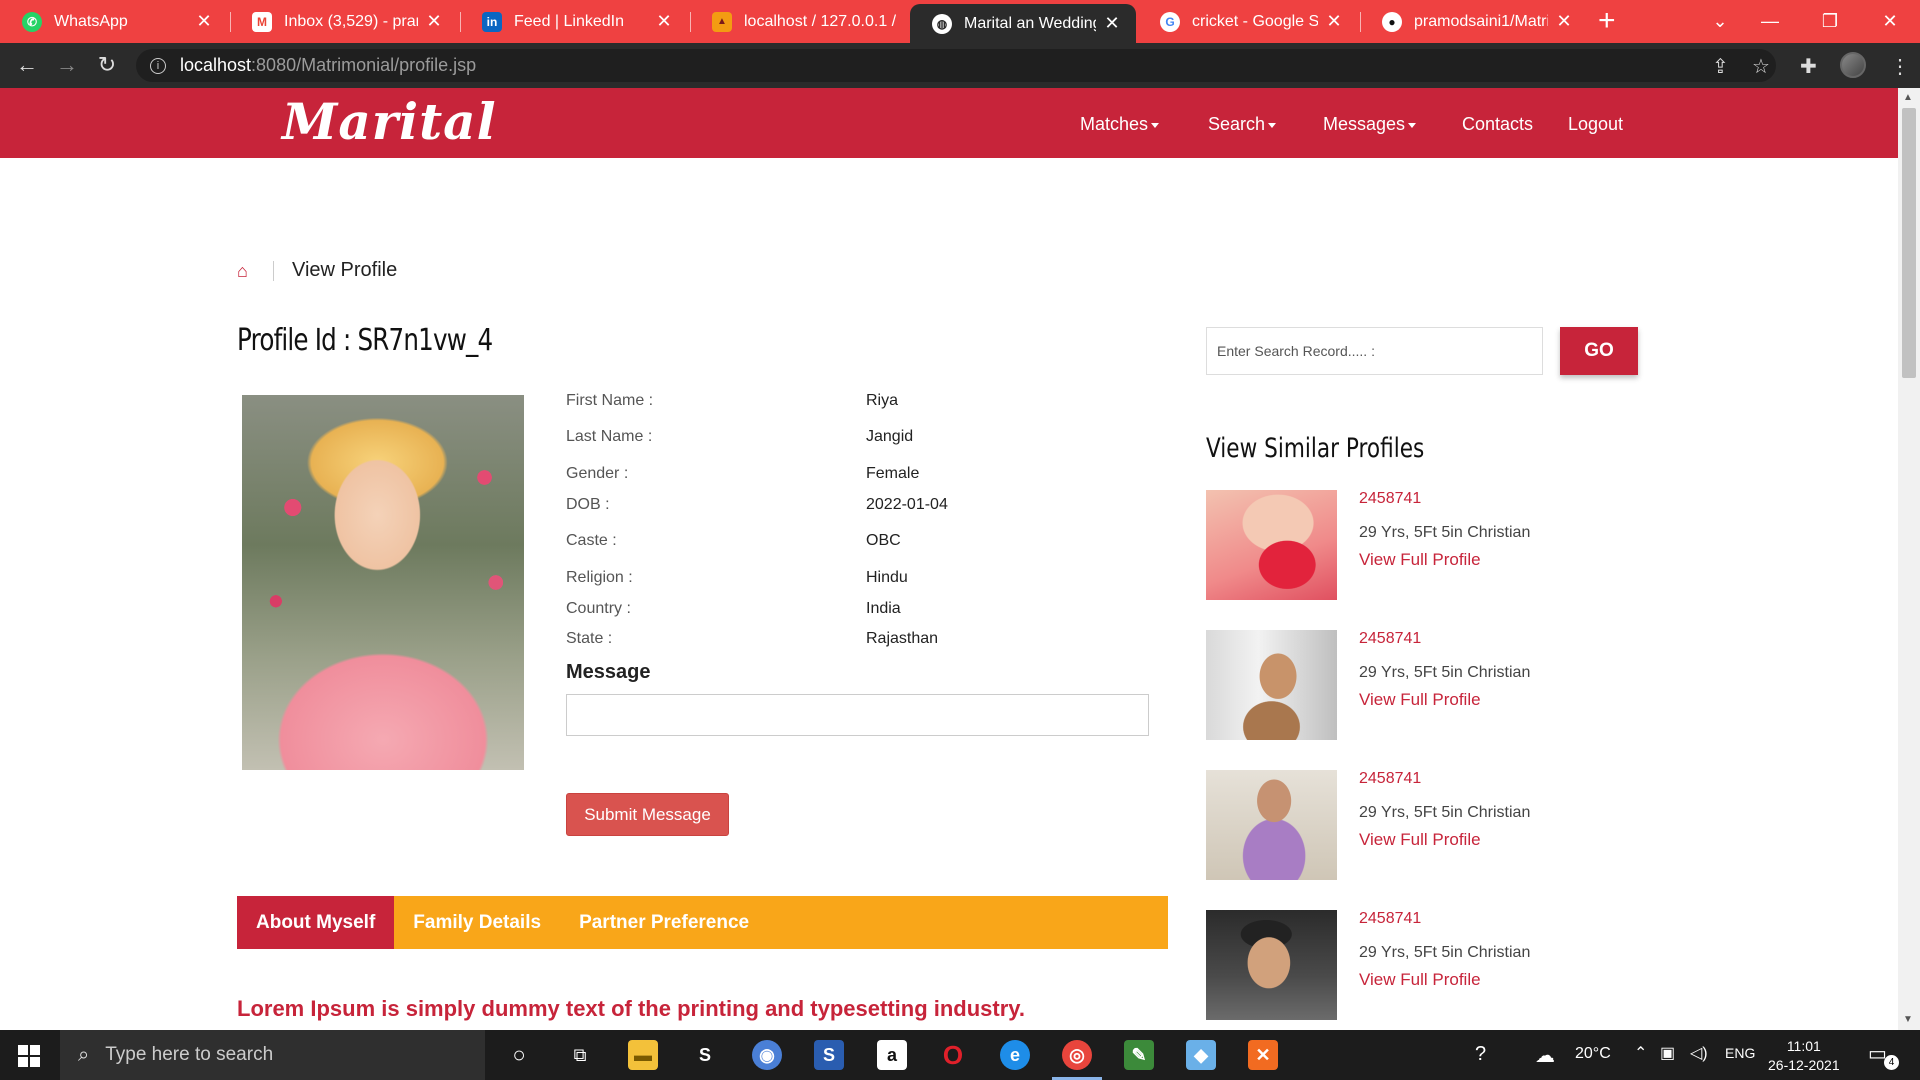 The image size is (1920, 1080). I want to click on weather-icon: ☁, so click(1545, 1055).